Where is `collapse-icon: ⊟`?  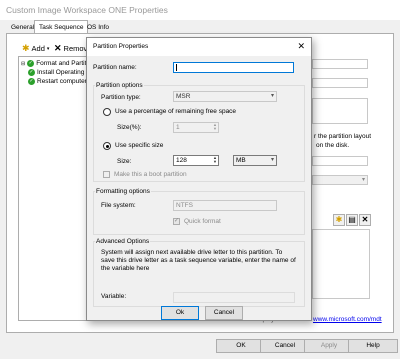 collapse-icon: ⊟ is located at coordinates (23, 63).